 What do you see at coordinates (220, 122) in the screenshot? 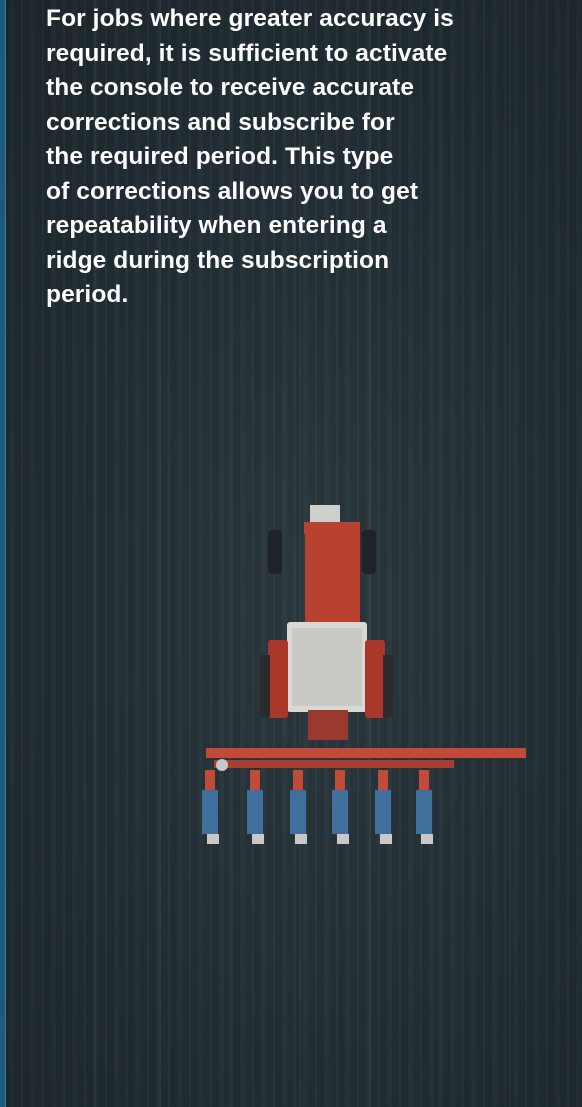
I see `description-line: corrections and subscribe for` at bounding box center [220, 122].